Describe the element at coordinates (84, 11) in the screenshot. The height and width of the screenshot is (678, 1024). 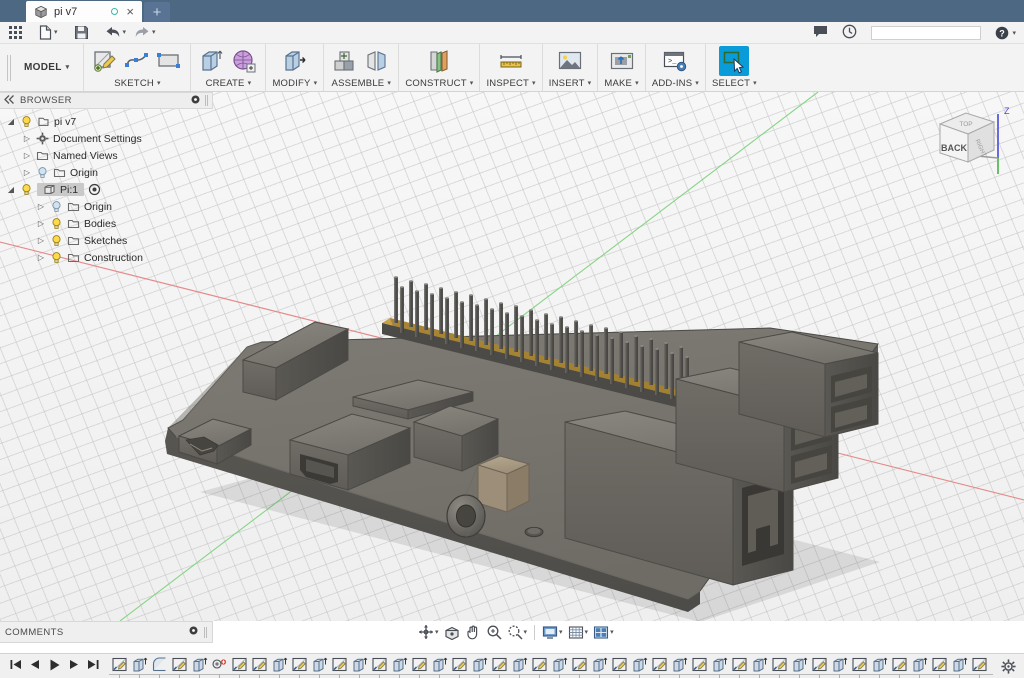
I see `document-tab: pi v7 ×` at that location.